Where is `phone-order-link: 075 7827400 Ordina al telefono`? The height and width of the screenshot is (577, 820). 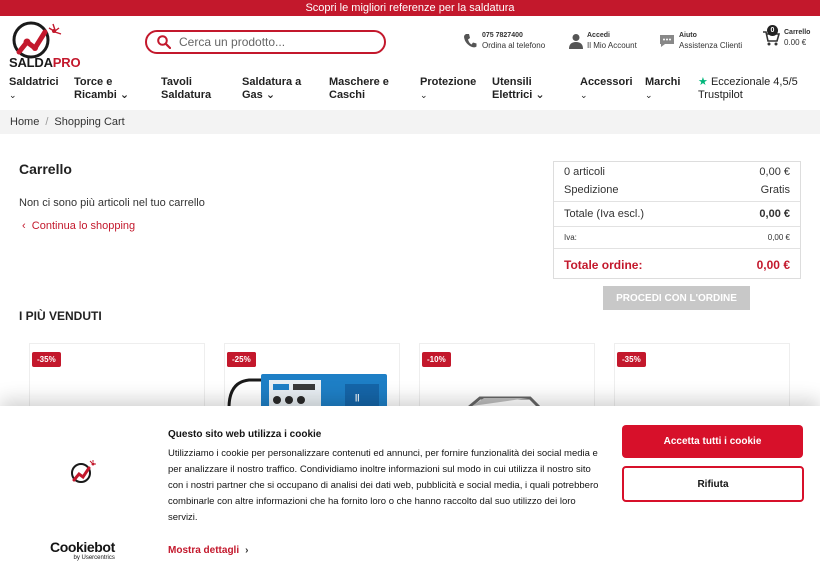
phone-order-link: 075 7827400 Ordina al telefono is located at coordinates (503, 41).